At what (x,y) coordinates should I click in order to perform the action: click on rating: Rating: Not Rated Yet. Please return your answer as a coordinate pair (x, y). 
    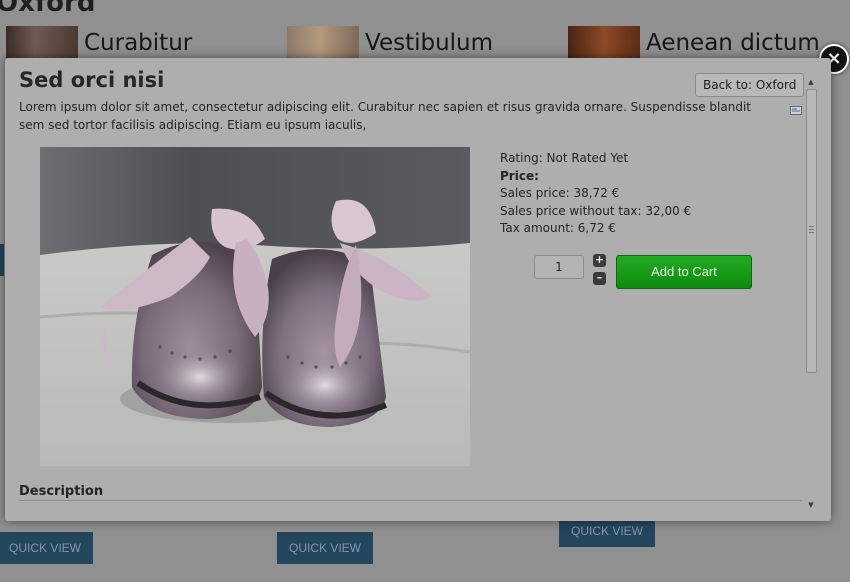
    Looking at the image, I should click on (564, 158).